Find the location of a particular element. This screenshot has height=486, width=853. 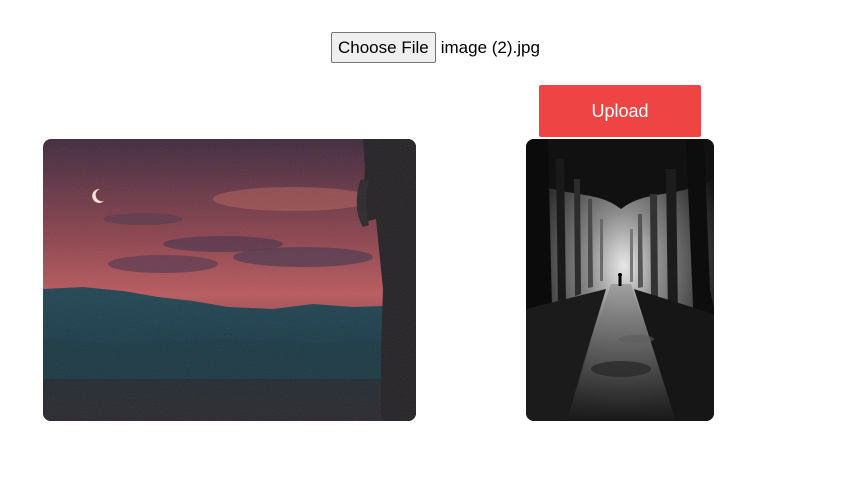

image-preview-processed is located at coordinates (620, 280).